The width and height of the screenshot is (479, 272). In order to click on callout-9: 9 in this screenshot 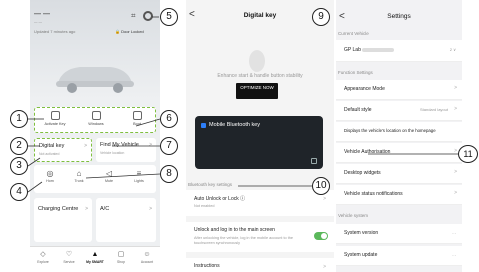, I will do `click(321, 17)`.